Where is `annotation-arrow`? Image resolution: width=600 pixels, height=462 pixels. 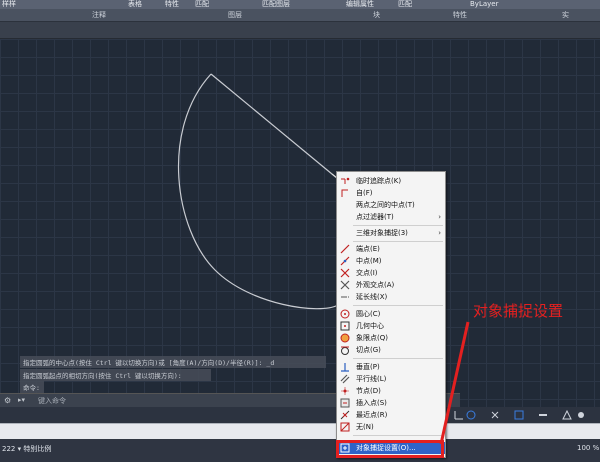 annotation-arrow is located at coordinates (454, 383).